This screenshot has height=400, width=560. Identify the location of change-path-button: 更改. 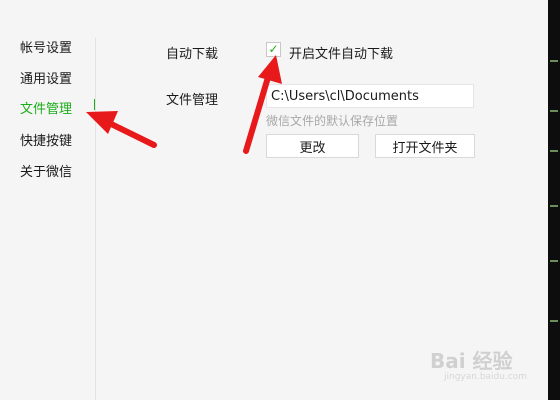
(312, 146).